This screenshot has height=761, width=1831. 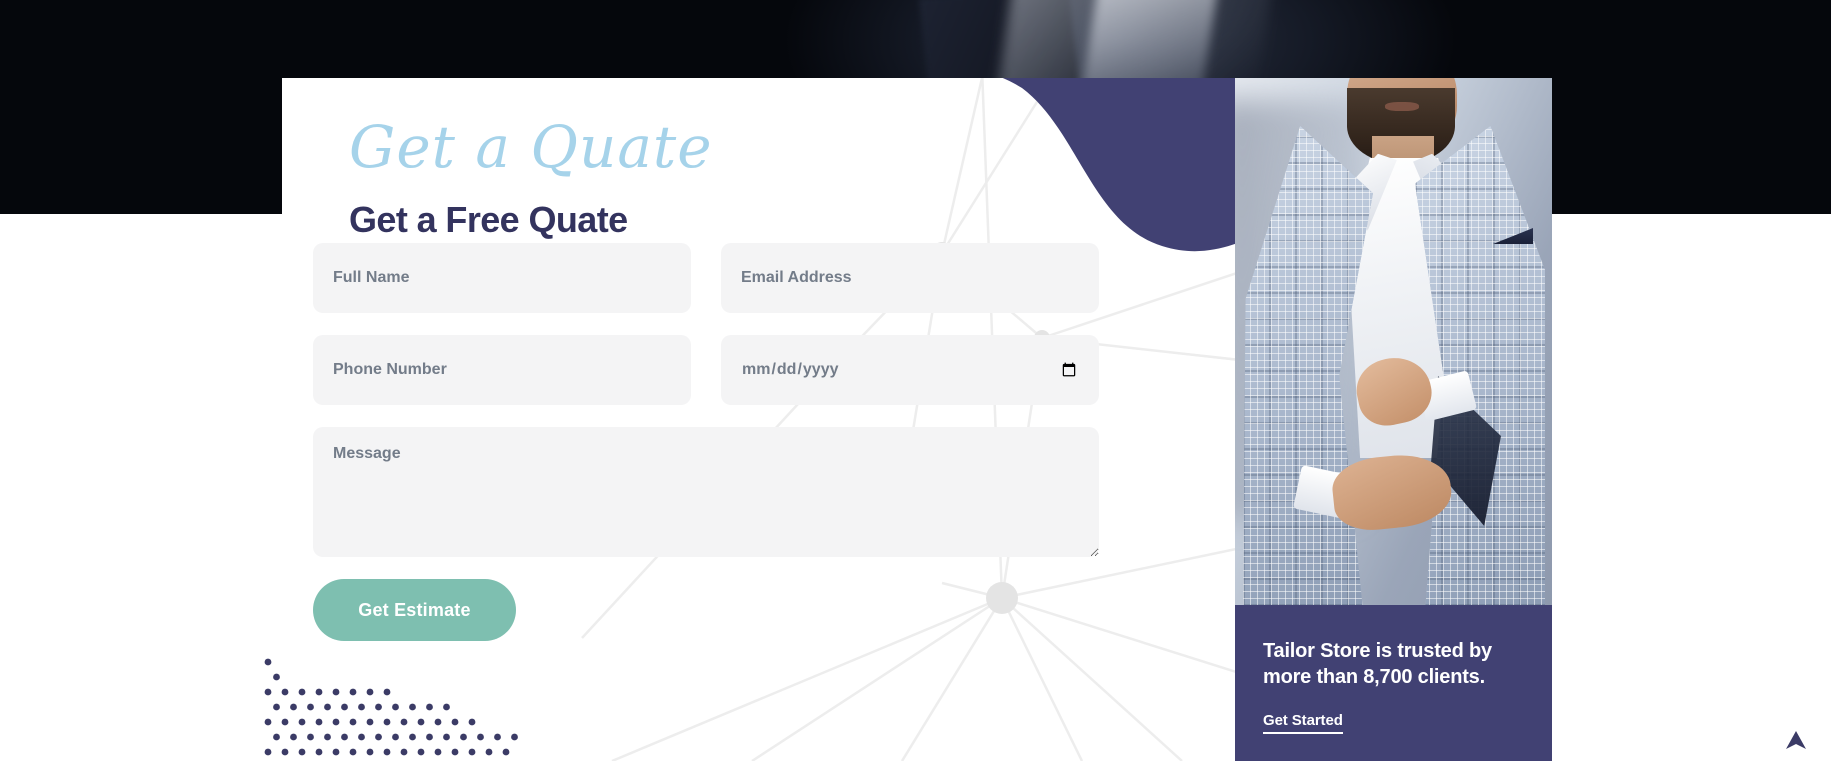 What do you see at coordinates (910, 370) in the screenshot?
I see `date-input` at bounding box center [910, 370].